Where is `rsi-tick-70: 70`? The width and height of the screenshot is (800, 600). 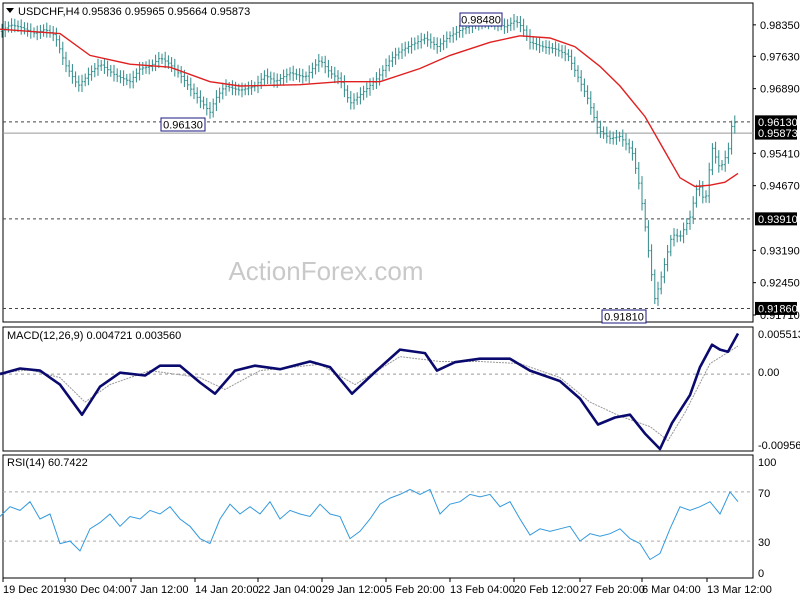 rsi-tick-70: 70 is located at coordinates (764, 494).